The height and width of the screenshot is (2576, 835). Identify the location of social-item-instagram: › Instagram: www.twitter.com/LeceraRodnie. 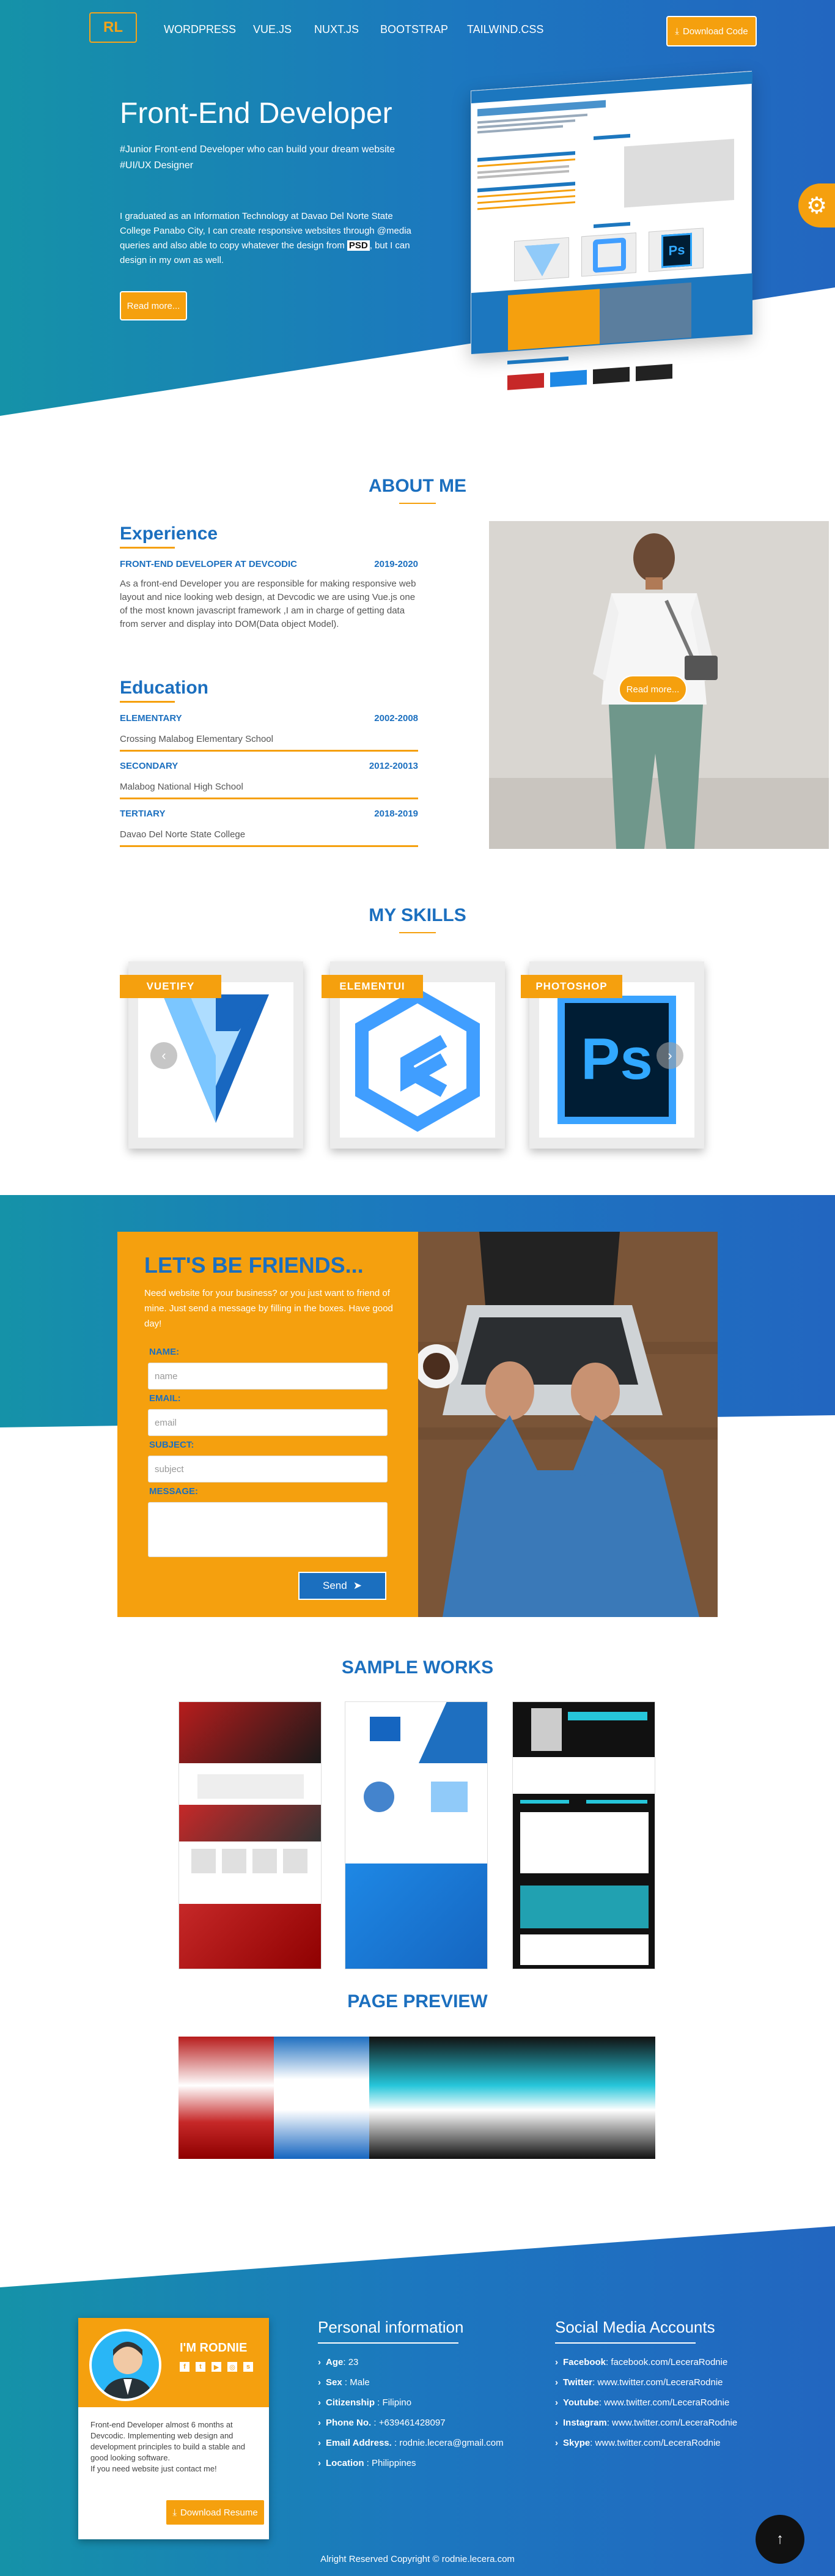
(646, 2423).